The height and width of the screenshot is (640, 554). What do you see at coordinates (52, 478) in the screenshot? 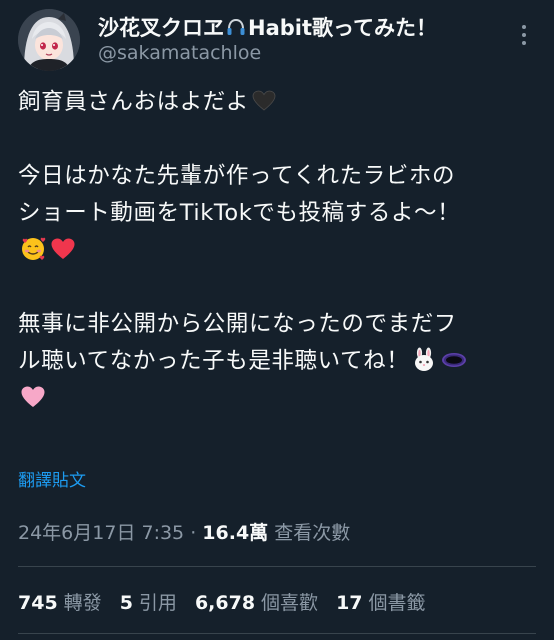
I see `translate-post-link: 翻譯貼文` at bounding box center [52, 478].